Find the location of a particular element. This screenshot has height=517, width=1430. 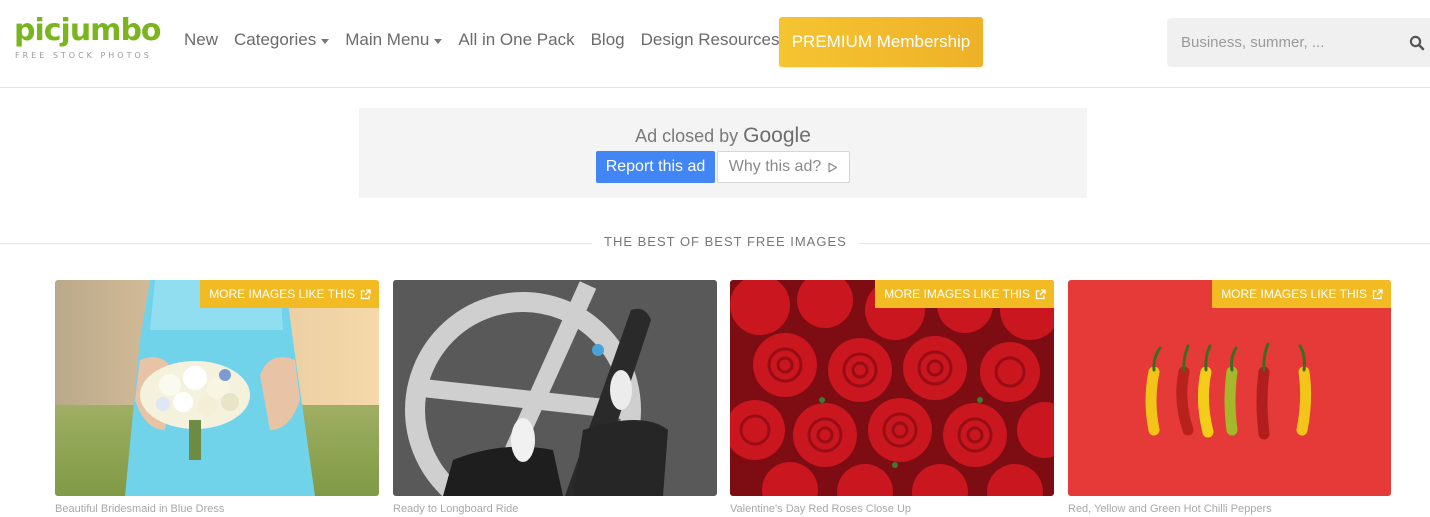

logo-wordmark: picjumbo is located at coordinates (88, 30).